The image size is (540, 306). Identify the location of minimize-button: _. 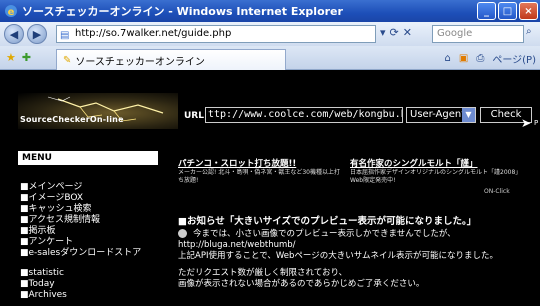
(486, 11).